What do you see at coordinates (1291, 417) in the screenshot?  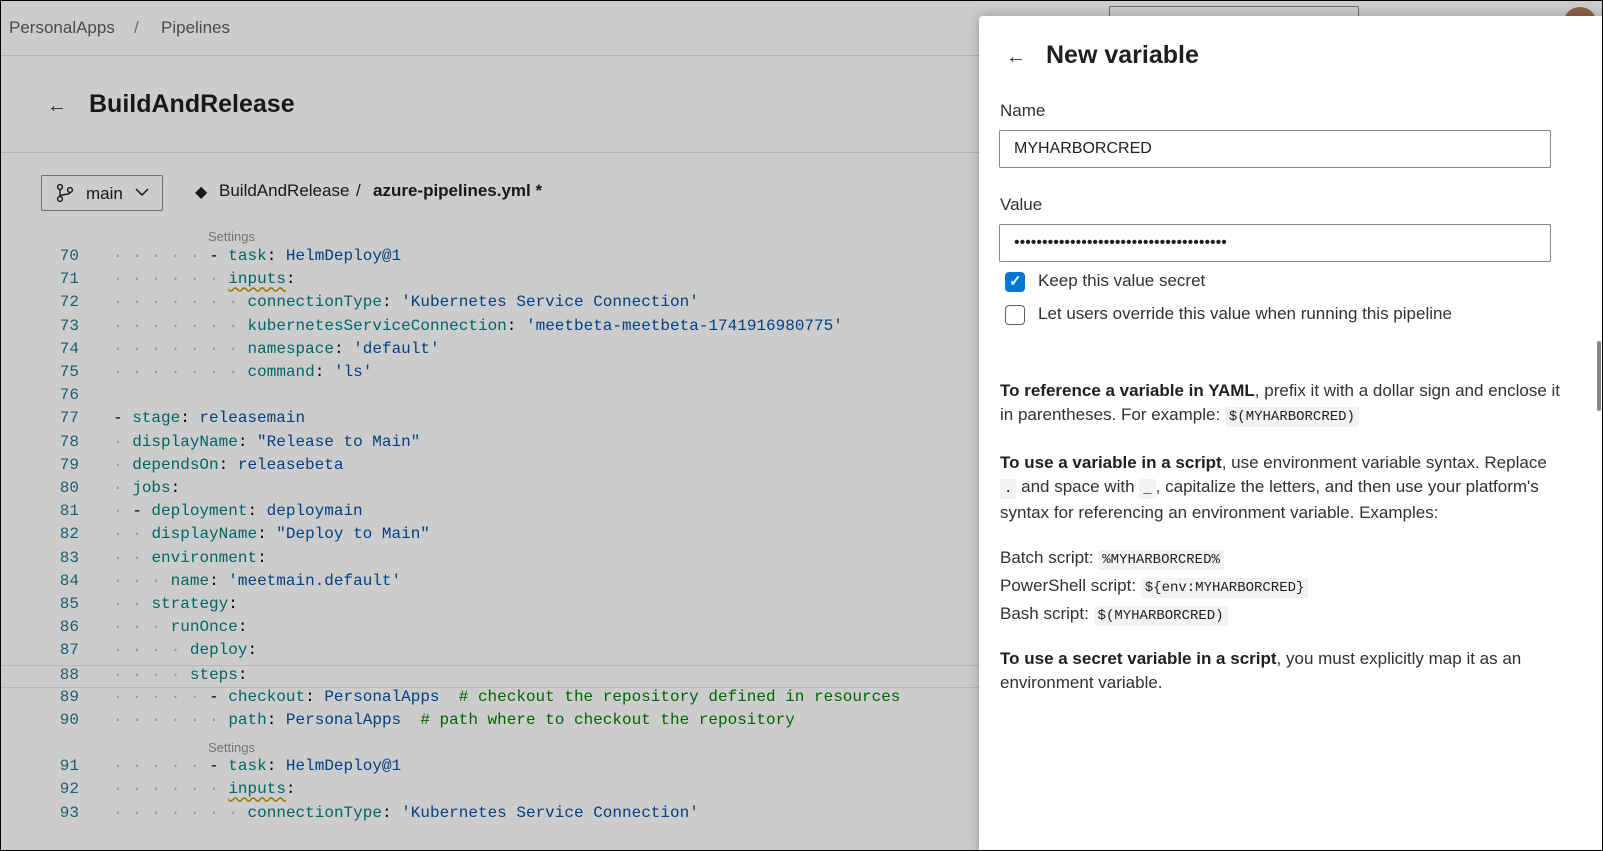 I see `help-yaml-code: $(MYHARBORCRED)` at bounding box center [1291, 417].